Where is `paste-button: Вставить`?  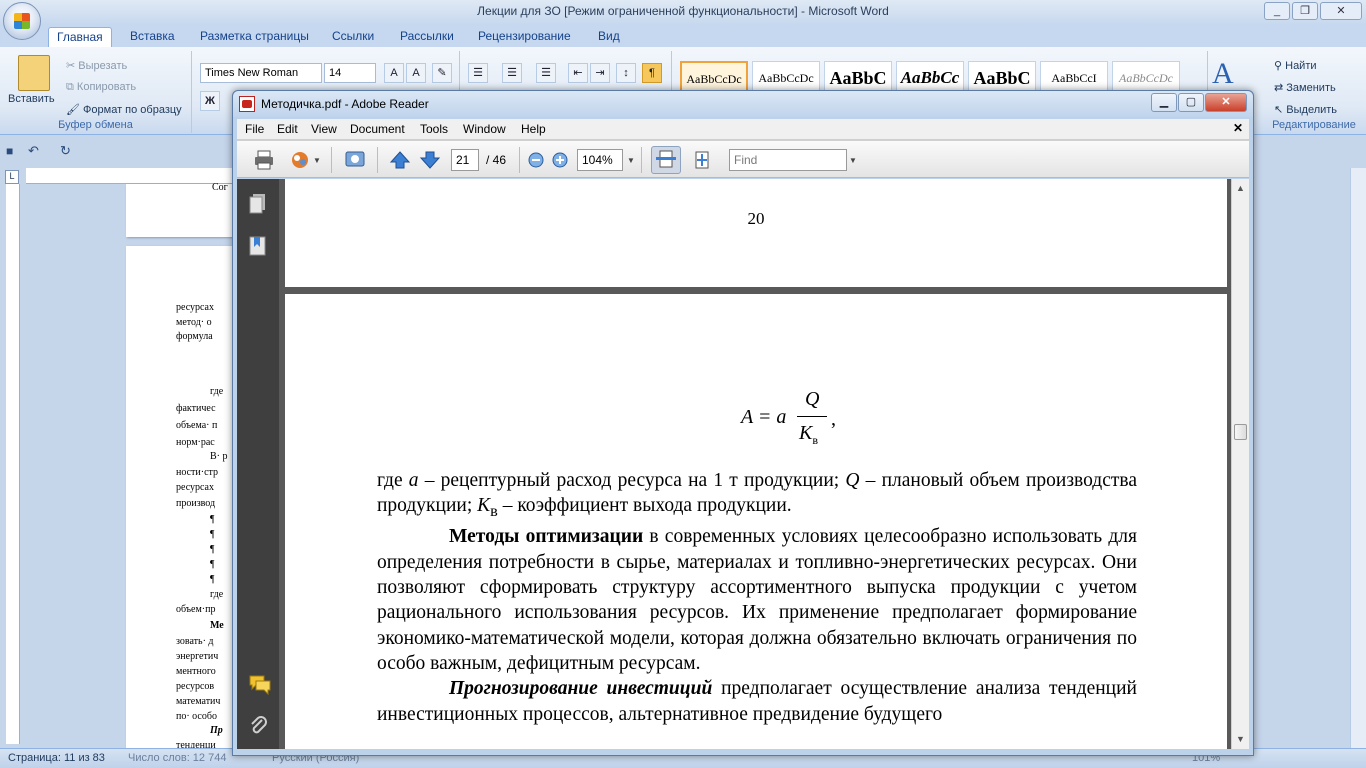
paste-button: Вставить is located at coordinates (31, 99).